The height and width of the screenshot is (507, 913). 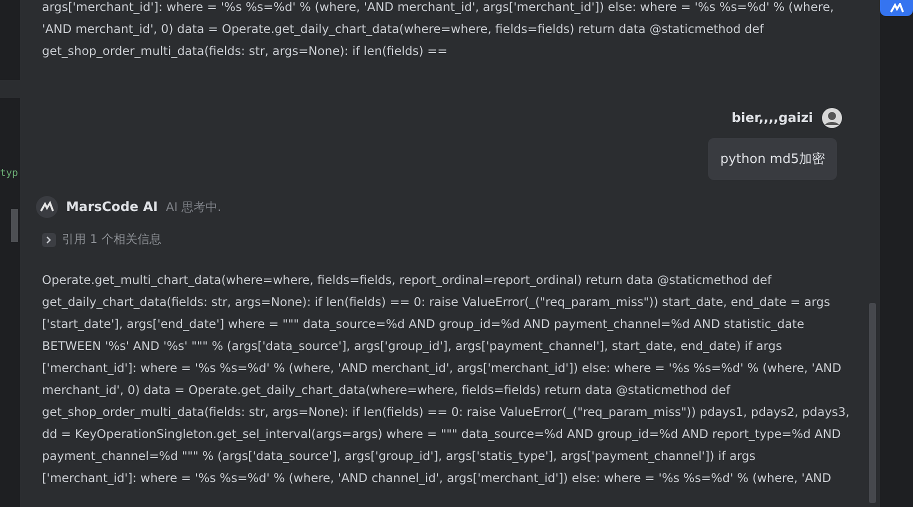 I want to click on answer-text-line: 'AND merchant_id', 0) data = Operate.get_daily_chart_data(where=where, fields=fields) return data @staticmethod def, so click(x=403, y=29).